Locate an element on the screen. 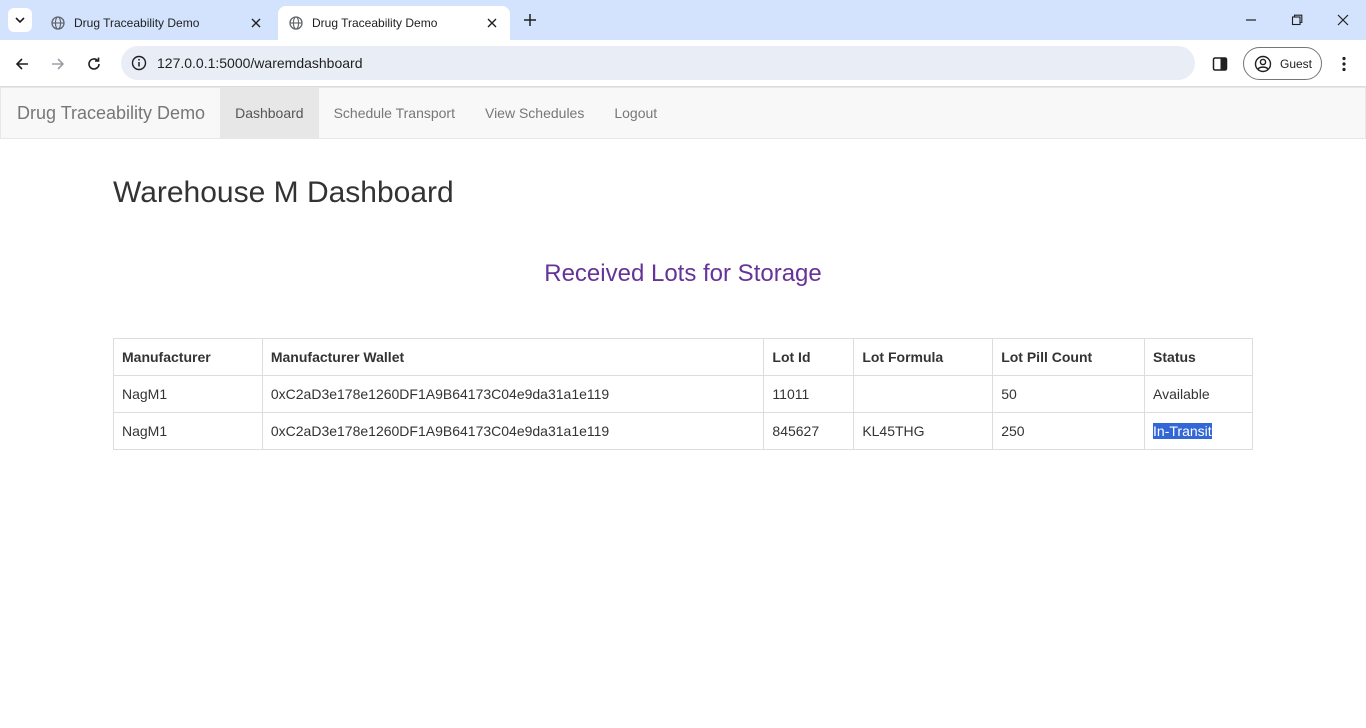 The width and height of the screenshot is (1366, 728). minimize-icon is located at coordinates (1251, 20).